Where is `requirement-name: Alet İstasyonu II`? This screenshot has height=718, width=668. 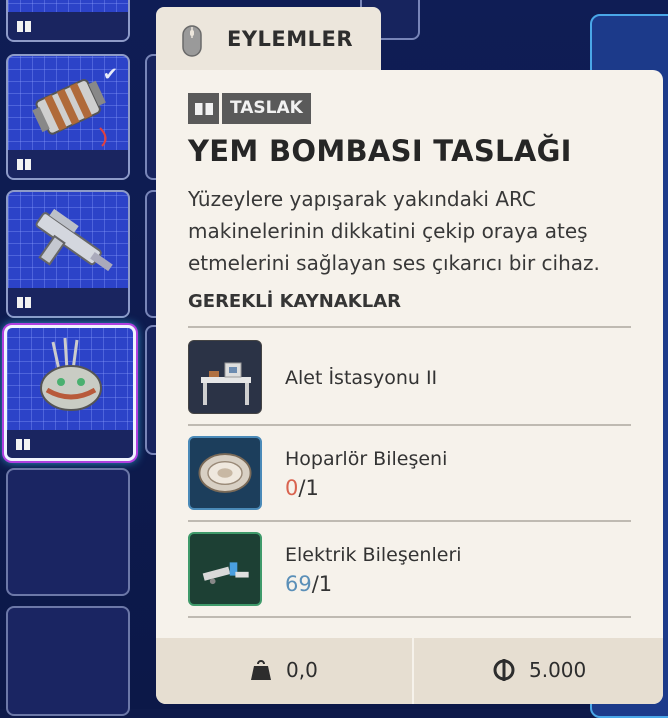 requirement-name: Alet İstasyonu II is located at coordinates (361, 378).